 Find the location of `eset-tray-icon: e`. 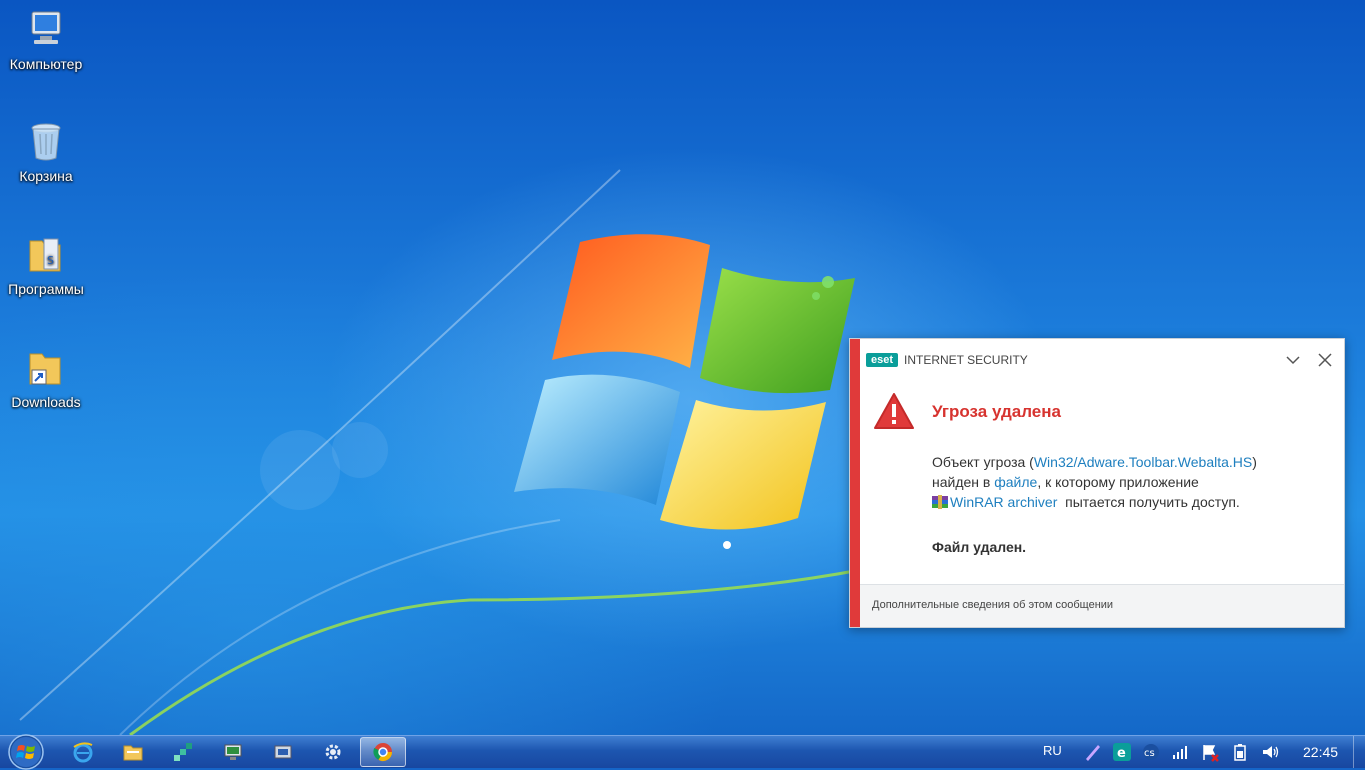

eset-tray-icon: e is located at coordinates (1122, 752).